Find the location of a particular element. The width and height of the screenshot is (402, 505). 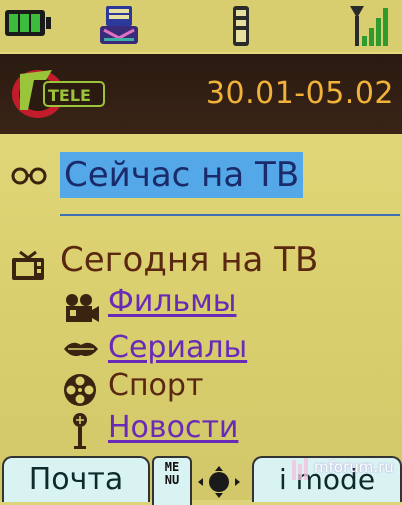

battery-icon is located at coordinates (28, 23).